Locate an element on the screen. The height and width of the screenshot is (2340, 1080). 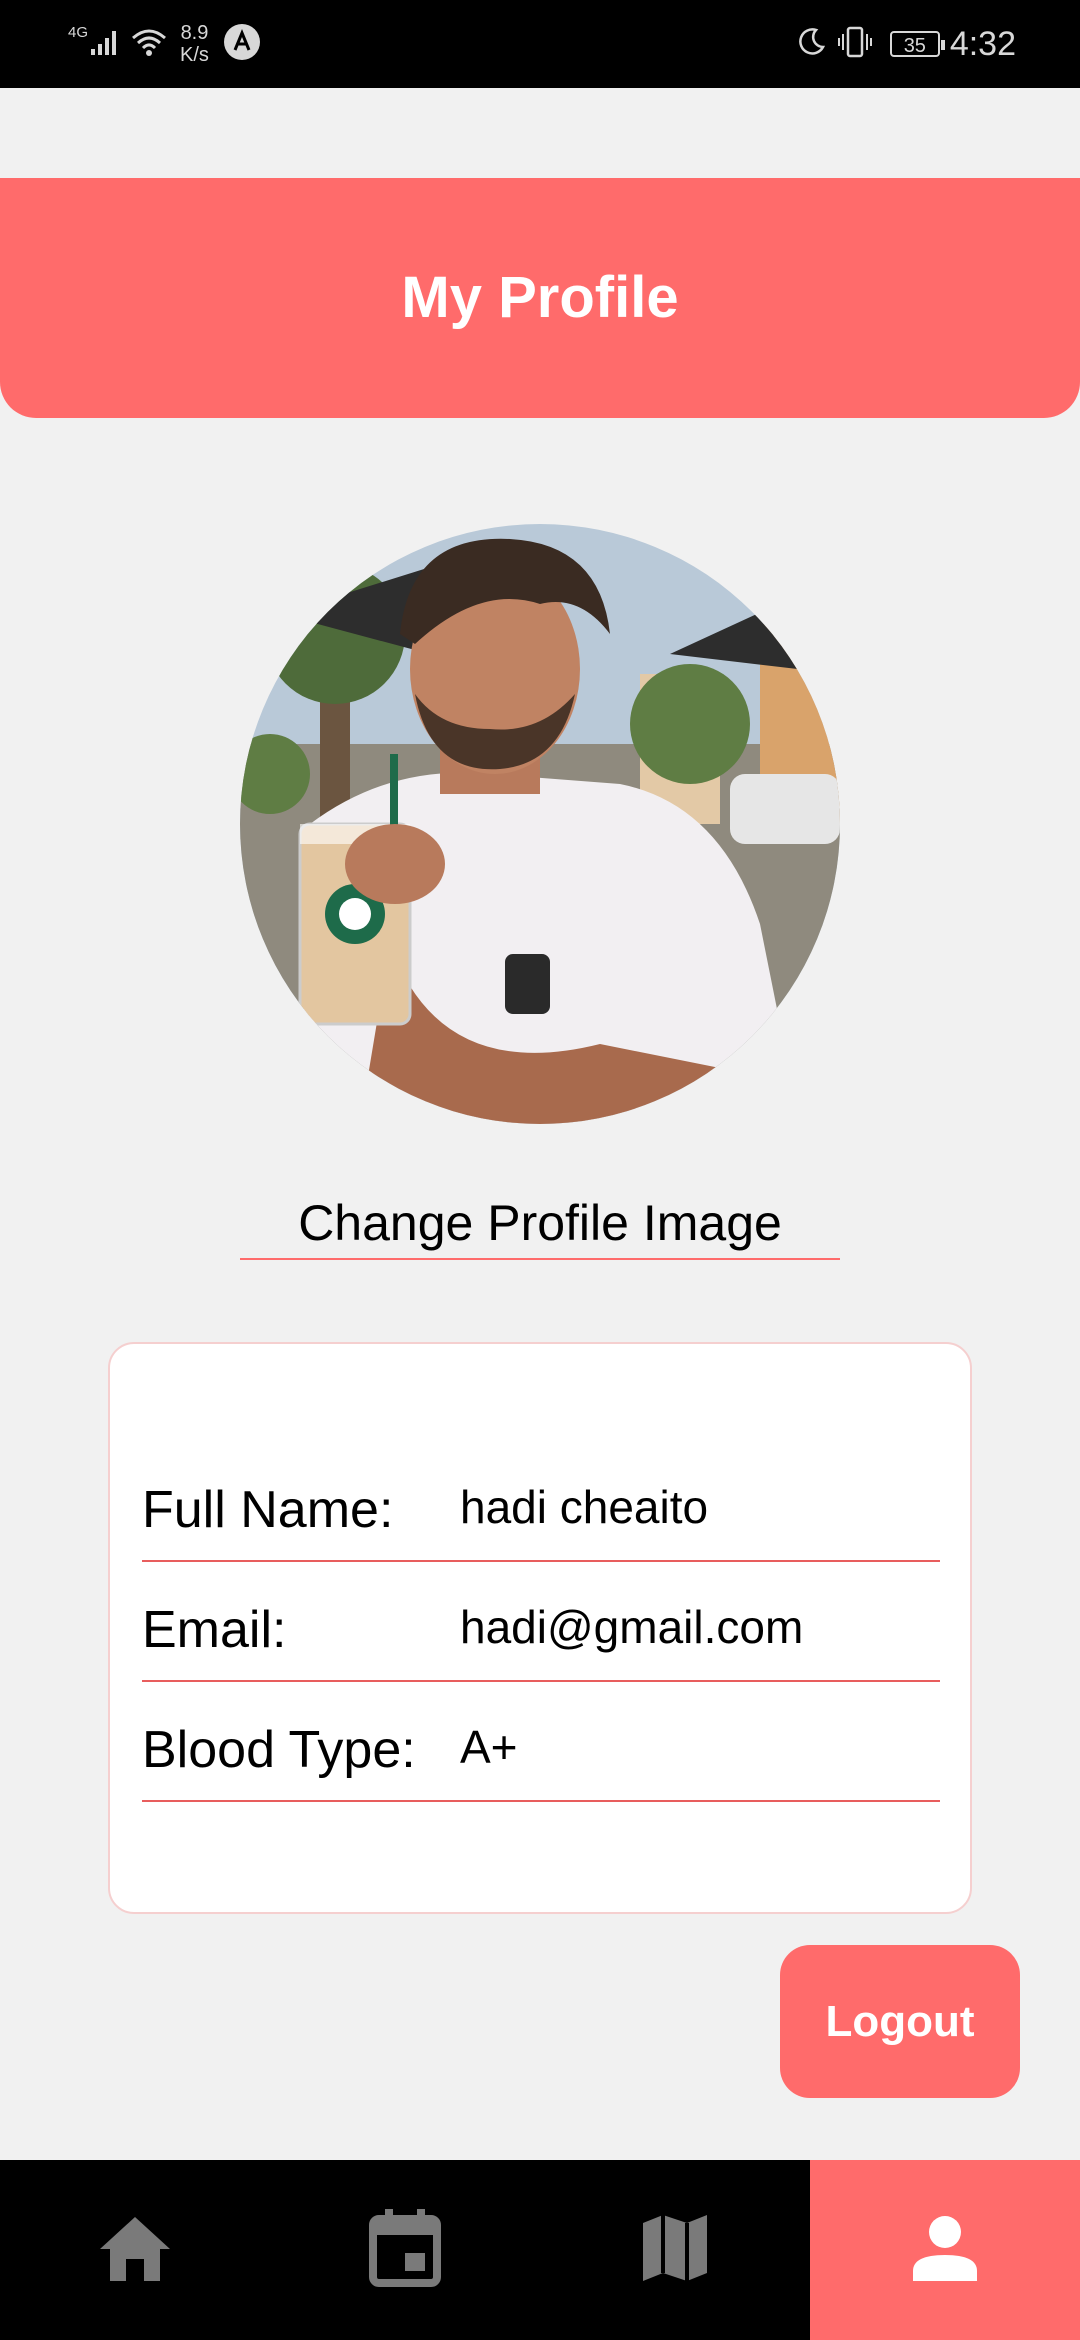
full-name-row: Full Name: hadi cheaito is located at coordinates (541, 1506).